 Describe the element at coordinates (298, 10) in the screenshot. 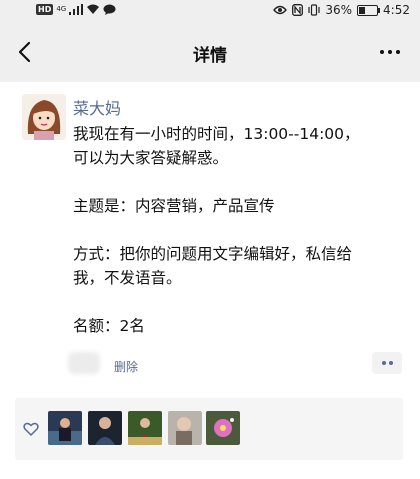

I see `nfc-icon` at that location.